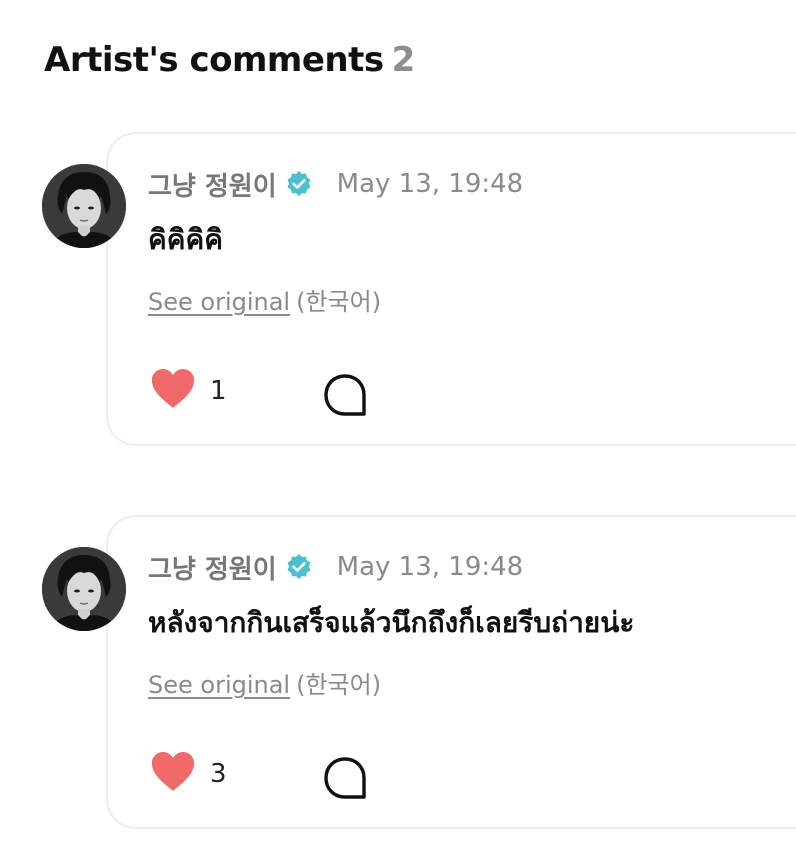 The height and width of the screenshot is (858, 796). I want to click on like-button: 3, so click(188, 774).